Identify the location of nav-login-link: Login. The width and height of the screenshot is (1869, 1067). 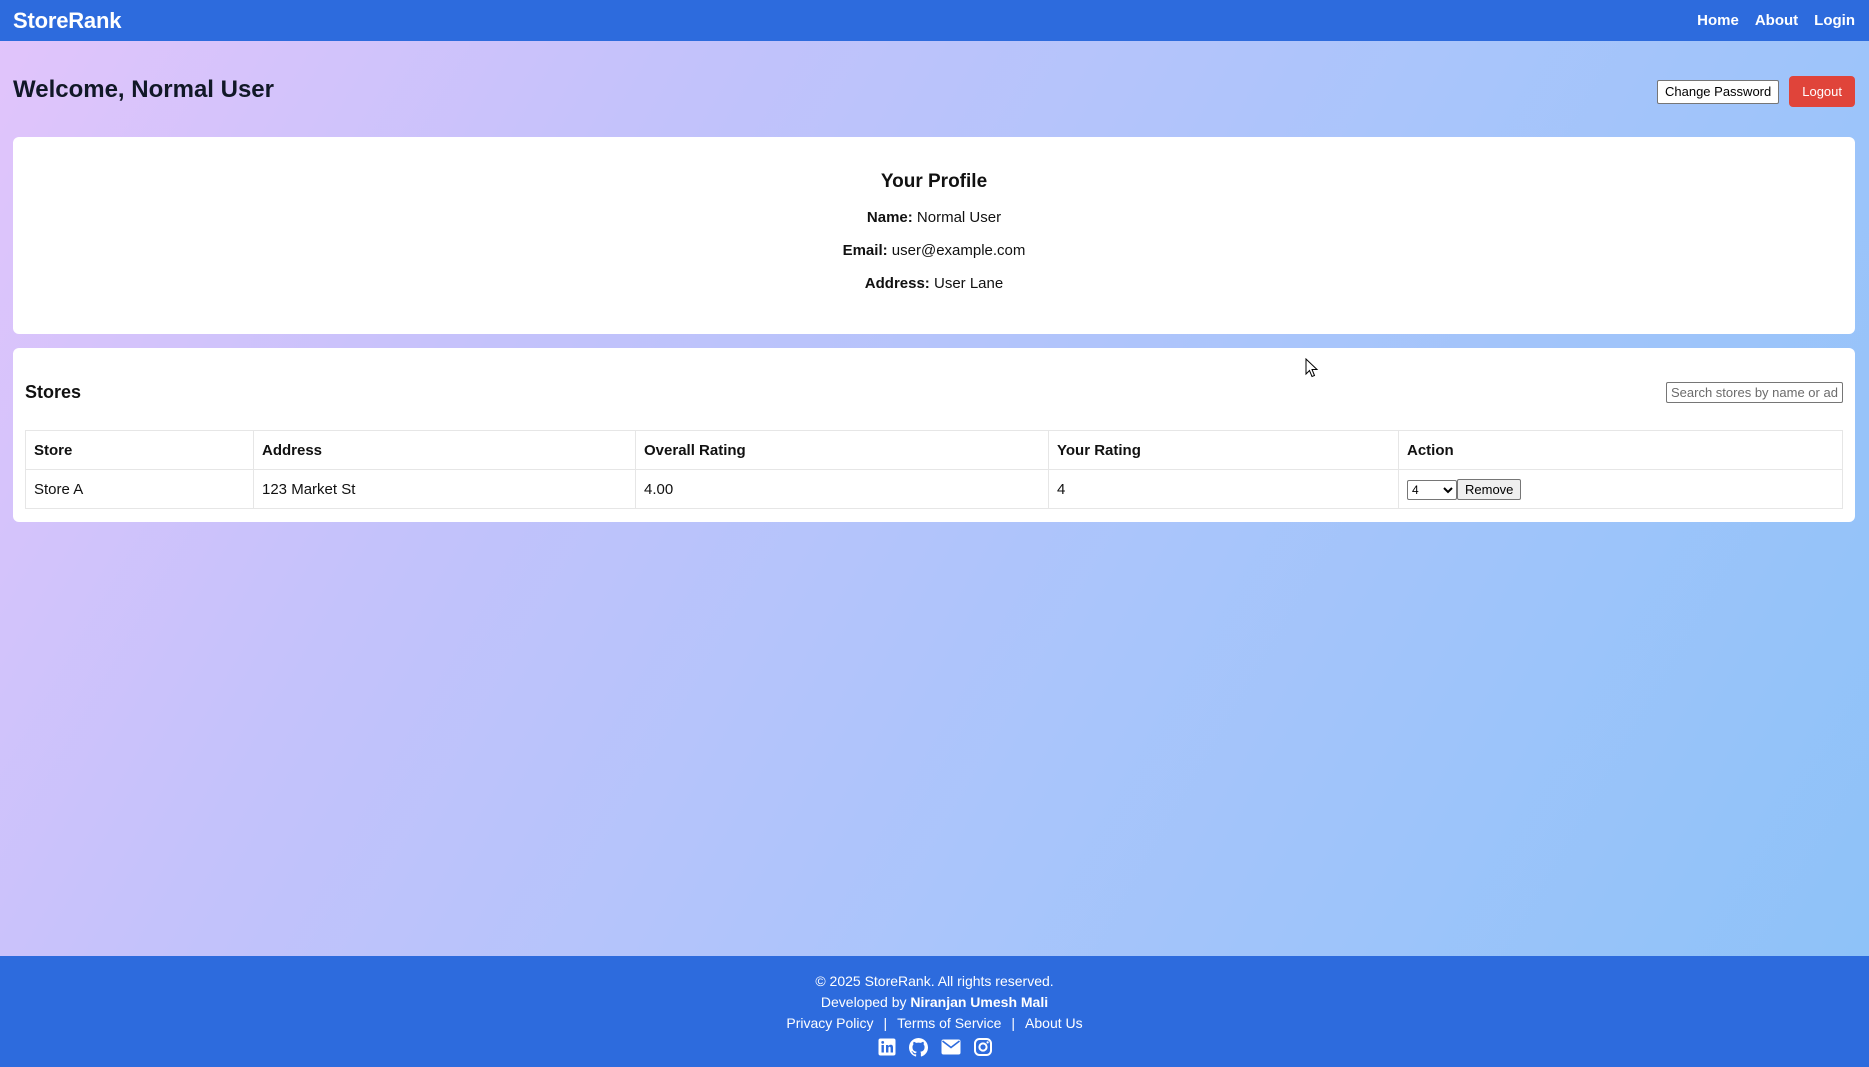
(1834, 20).